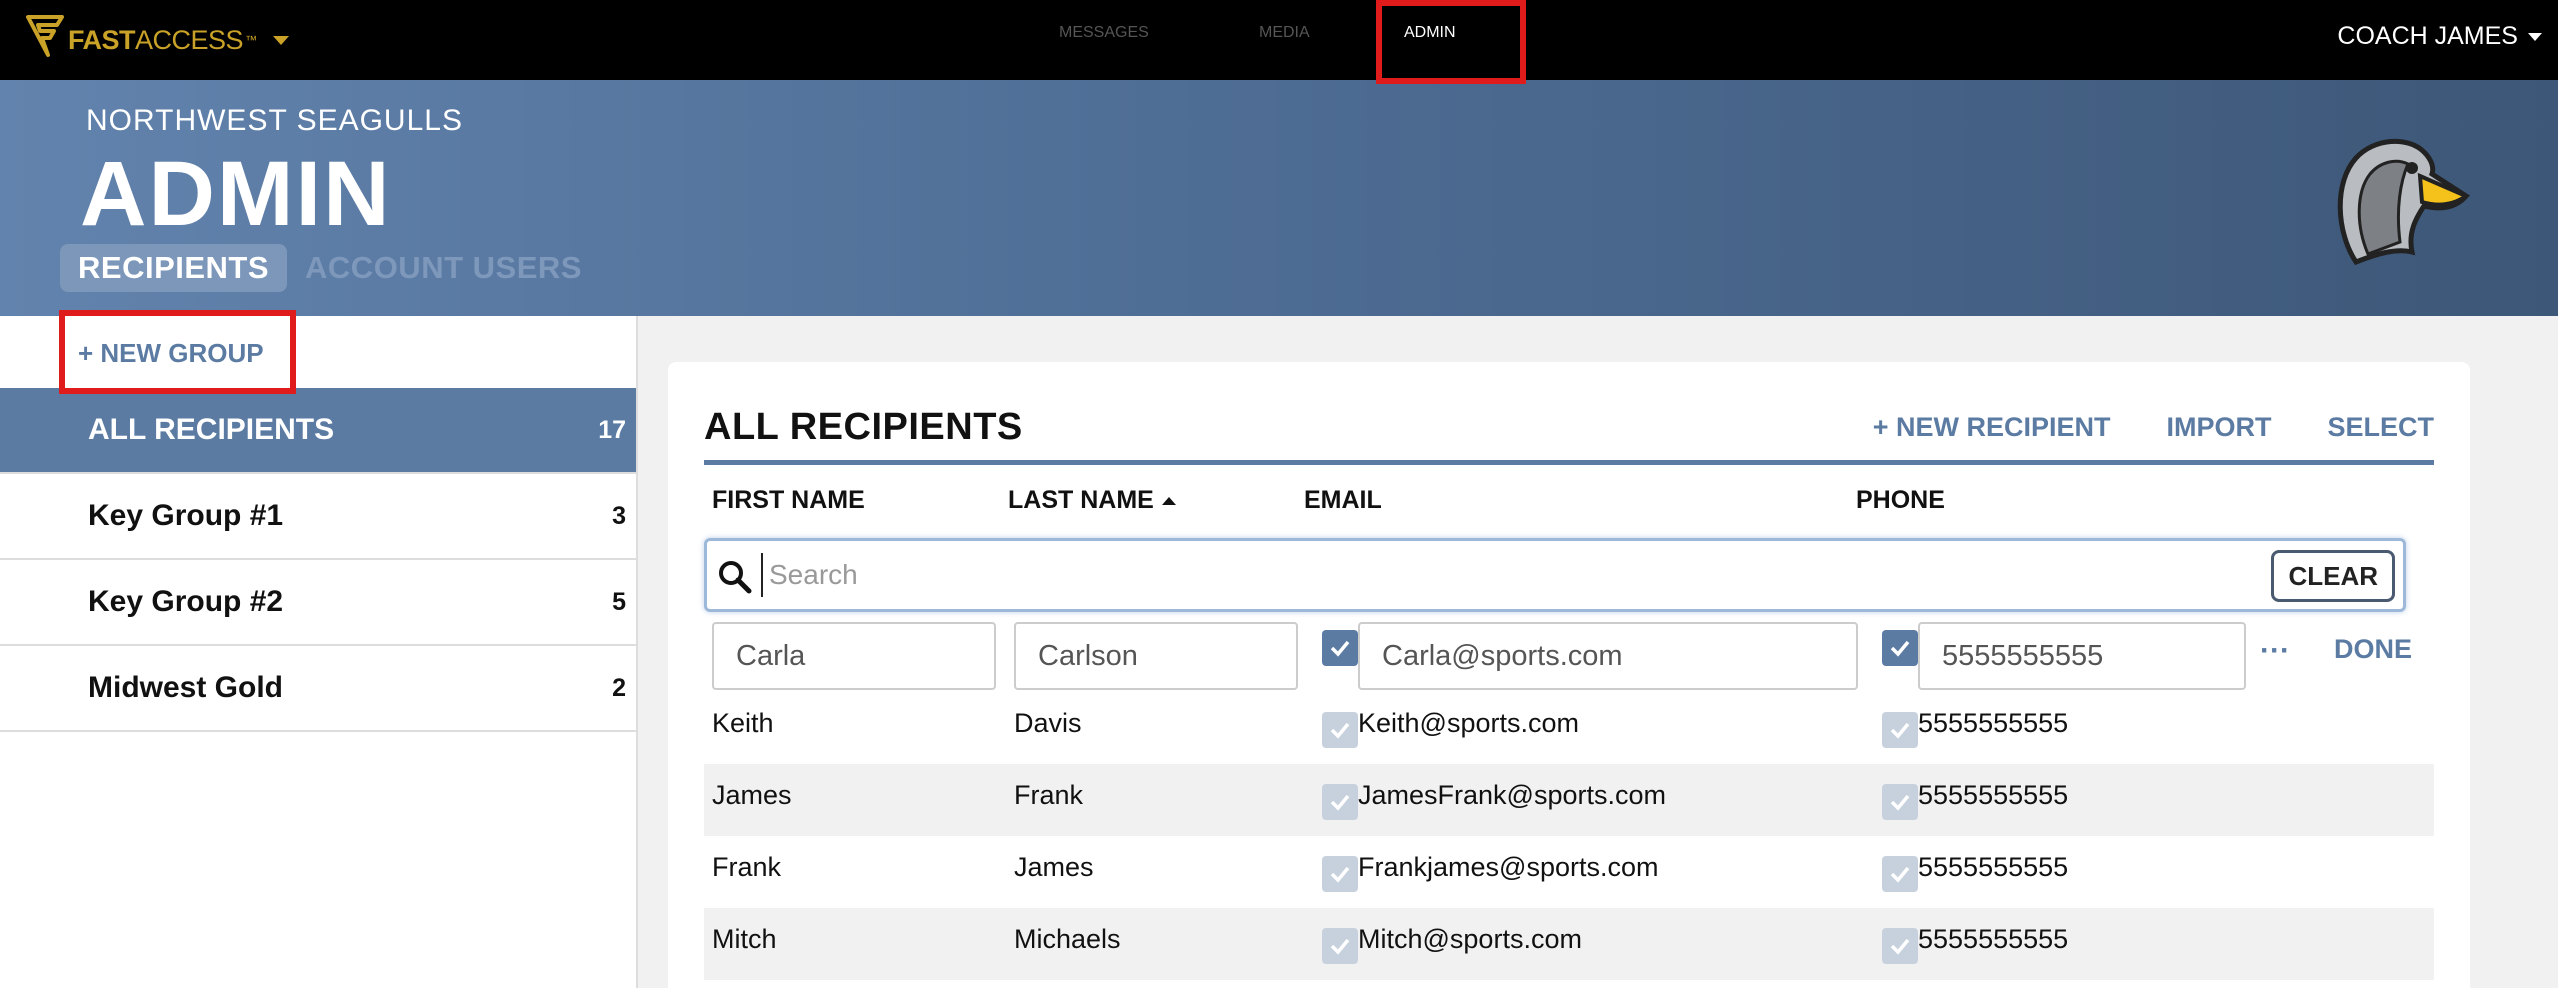 This screenshot has width=2558, height=988. Describe the element at coordinates (1992, 427) in the screenshot. I see `new-recipient-button: + NEW RECIPIENT` at that location.